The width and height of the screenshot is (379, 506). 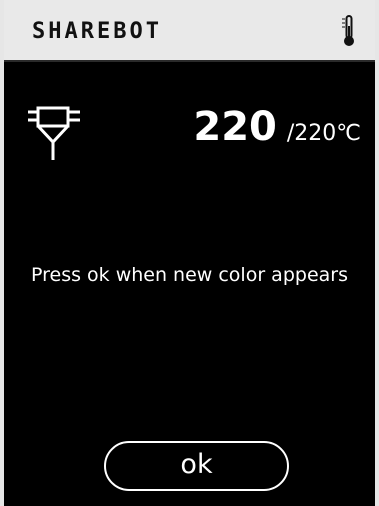 What do you see at coordinates (196, 466) in the screenshot?
I see `ok-button: ok` at bounding box center [196, 466].